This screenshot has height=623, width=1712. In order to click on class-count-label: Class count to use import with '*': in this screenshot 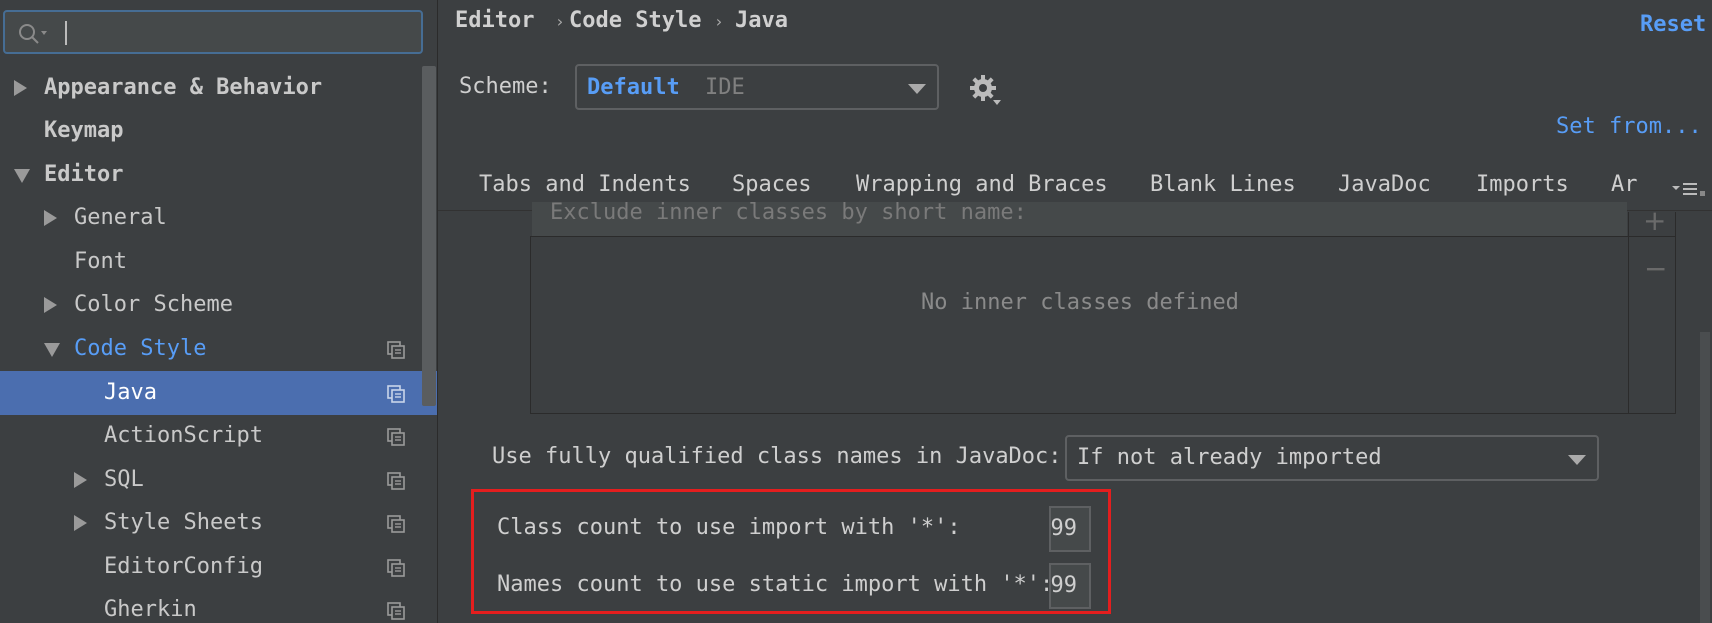, I will do `click(729, 527)`.